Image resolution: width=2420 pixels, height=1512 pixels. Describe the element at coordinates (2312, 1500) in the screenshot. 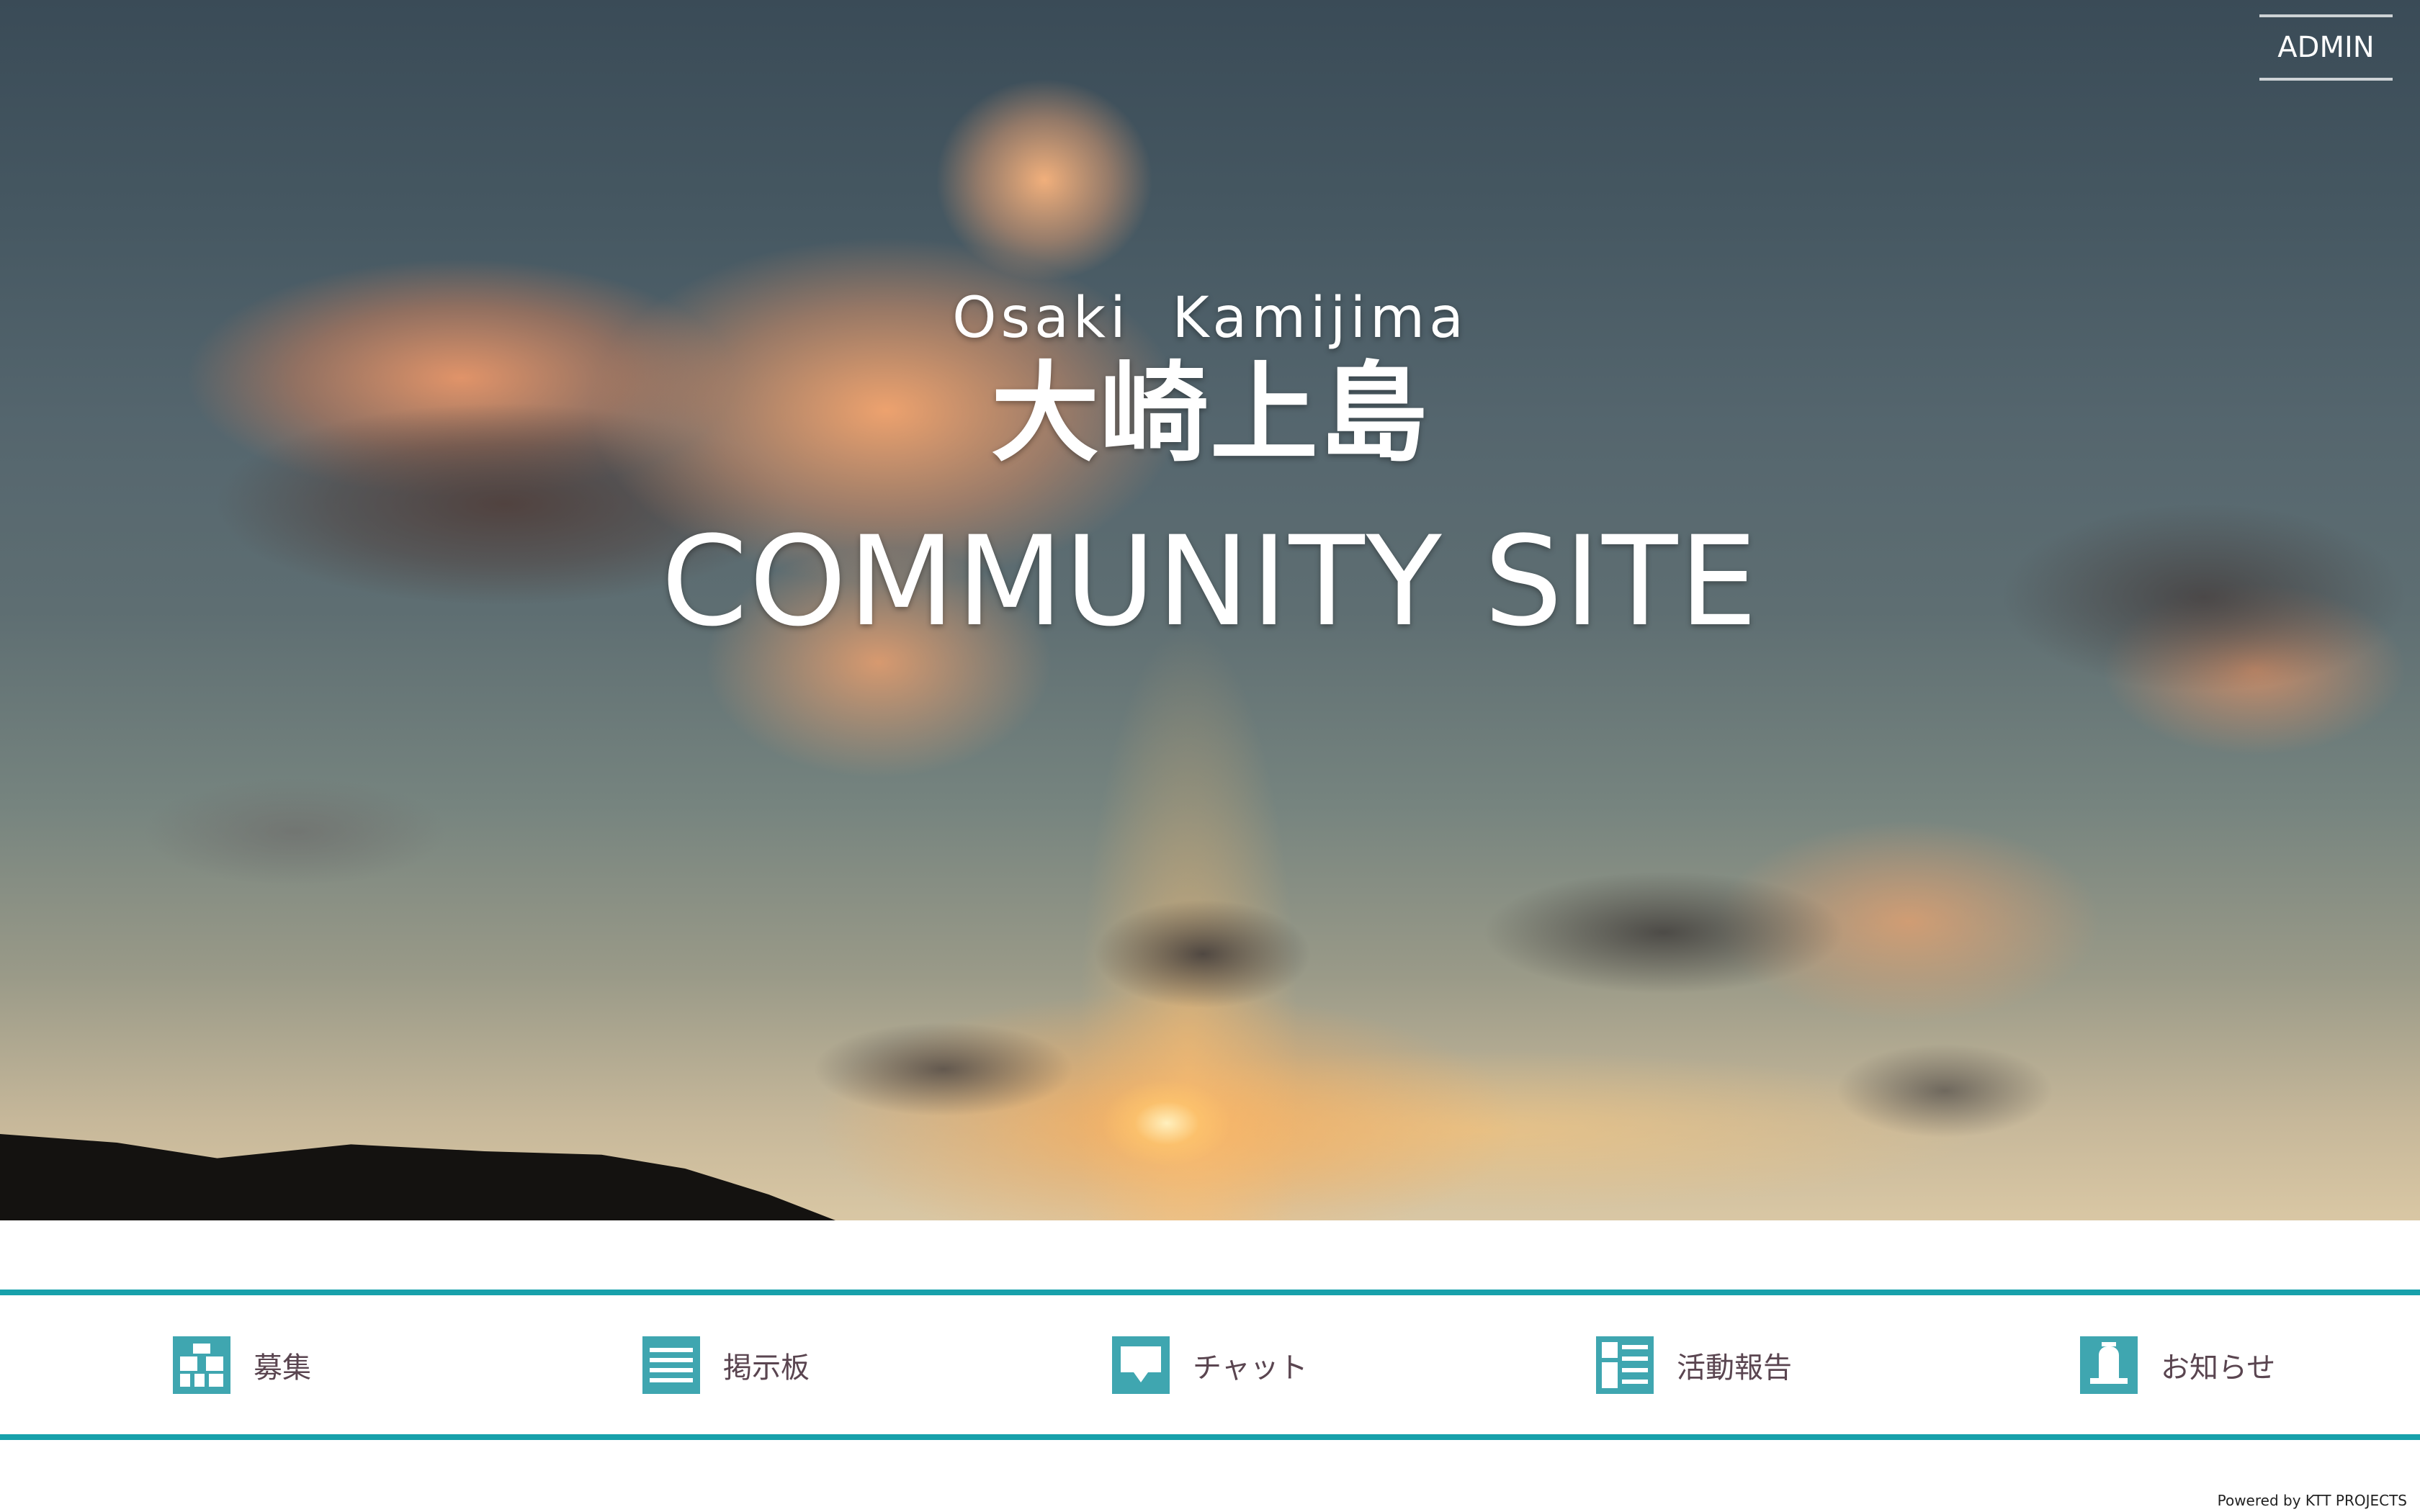

I see `footer-credit: Powered by KTT PROJECTS` at that location.